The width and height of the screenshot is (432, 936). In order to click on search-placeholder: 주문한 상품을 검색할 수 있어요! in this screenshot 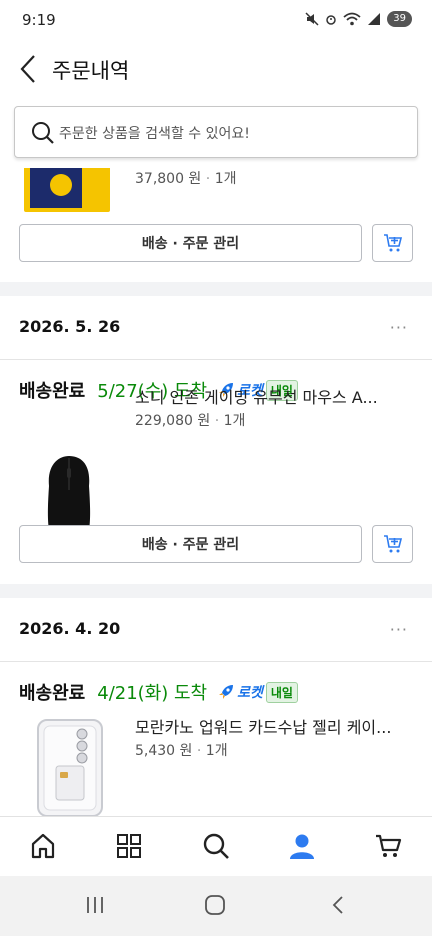, I will do `click(154, 134)`.